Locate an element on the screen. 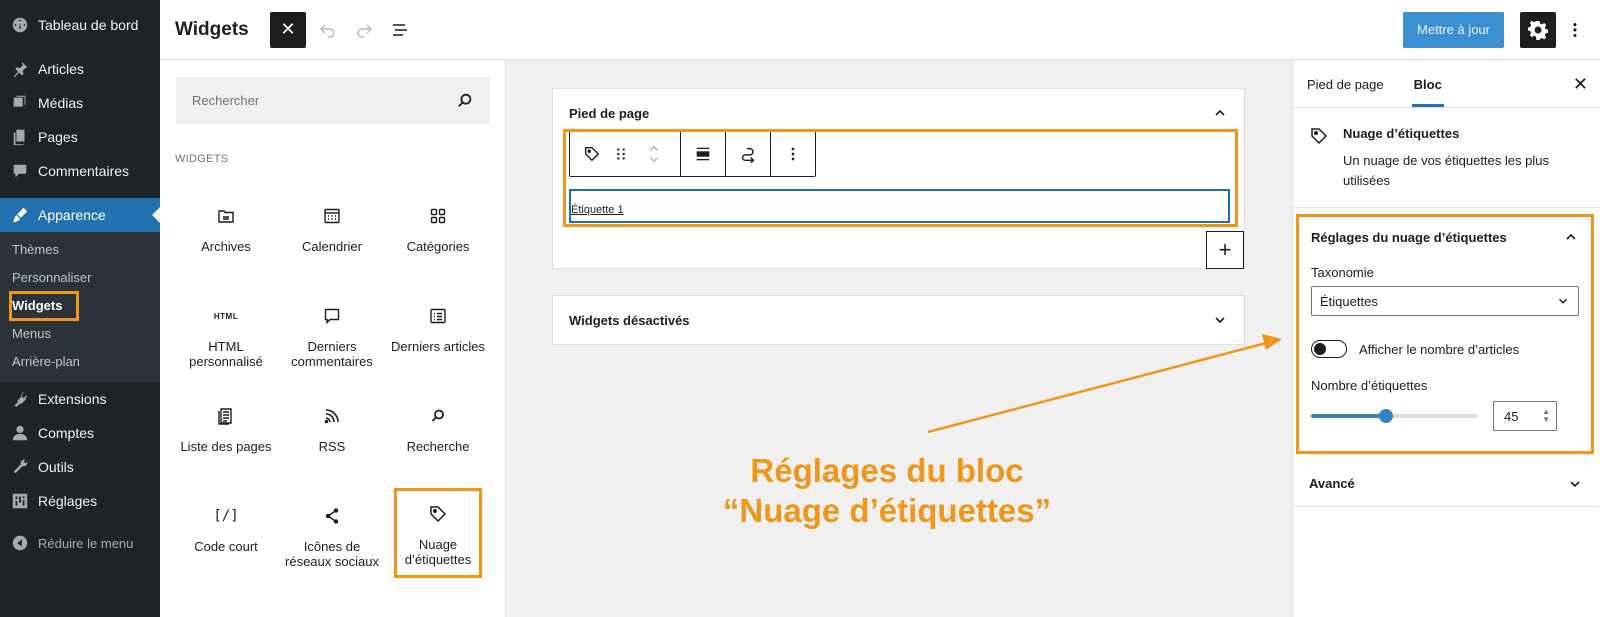 The height and width of the screenshot is (617, 1600). menu-item-articles: Articles is located at coordinates (80, 69).